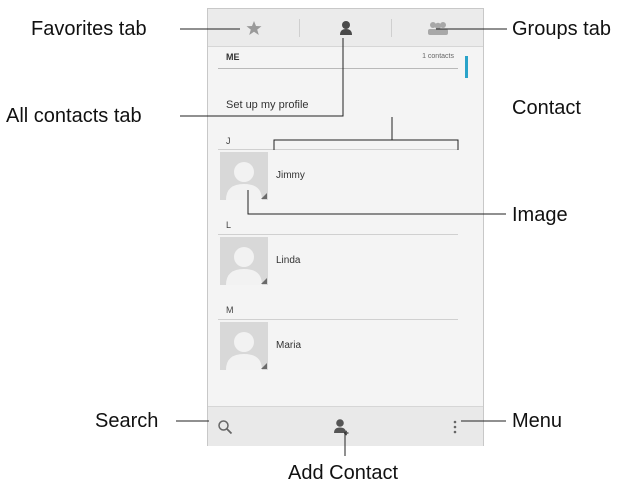  I want to click on callout-contact: Contact, so click(546, 108).